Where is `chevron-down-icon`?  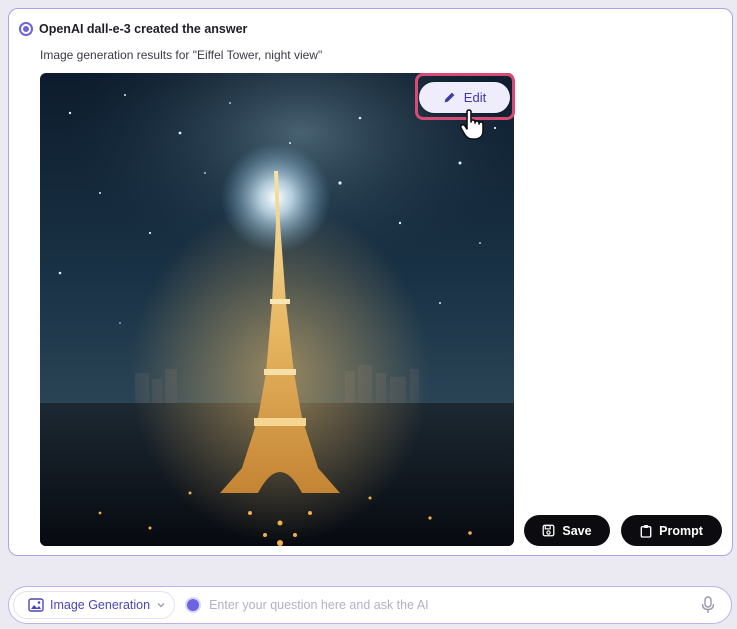
chevron-down-icon is located at coordinates (161, 605).